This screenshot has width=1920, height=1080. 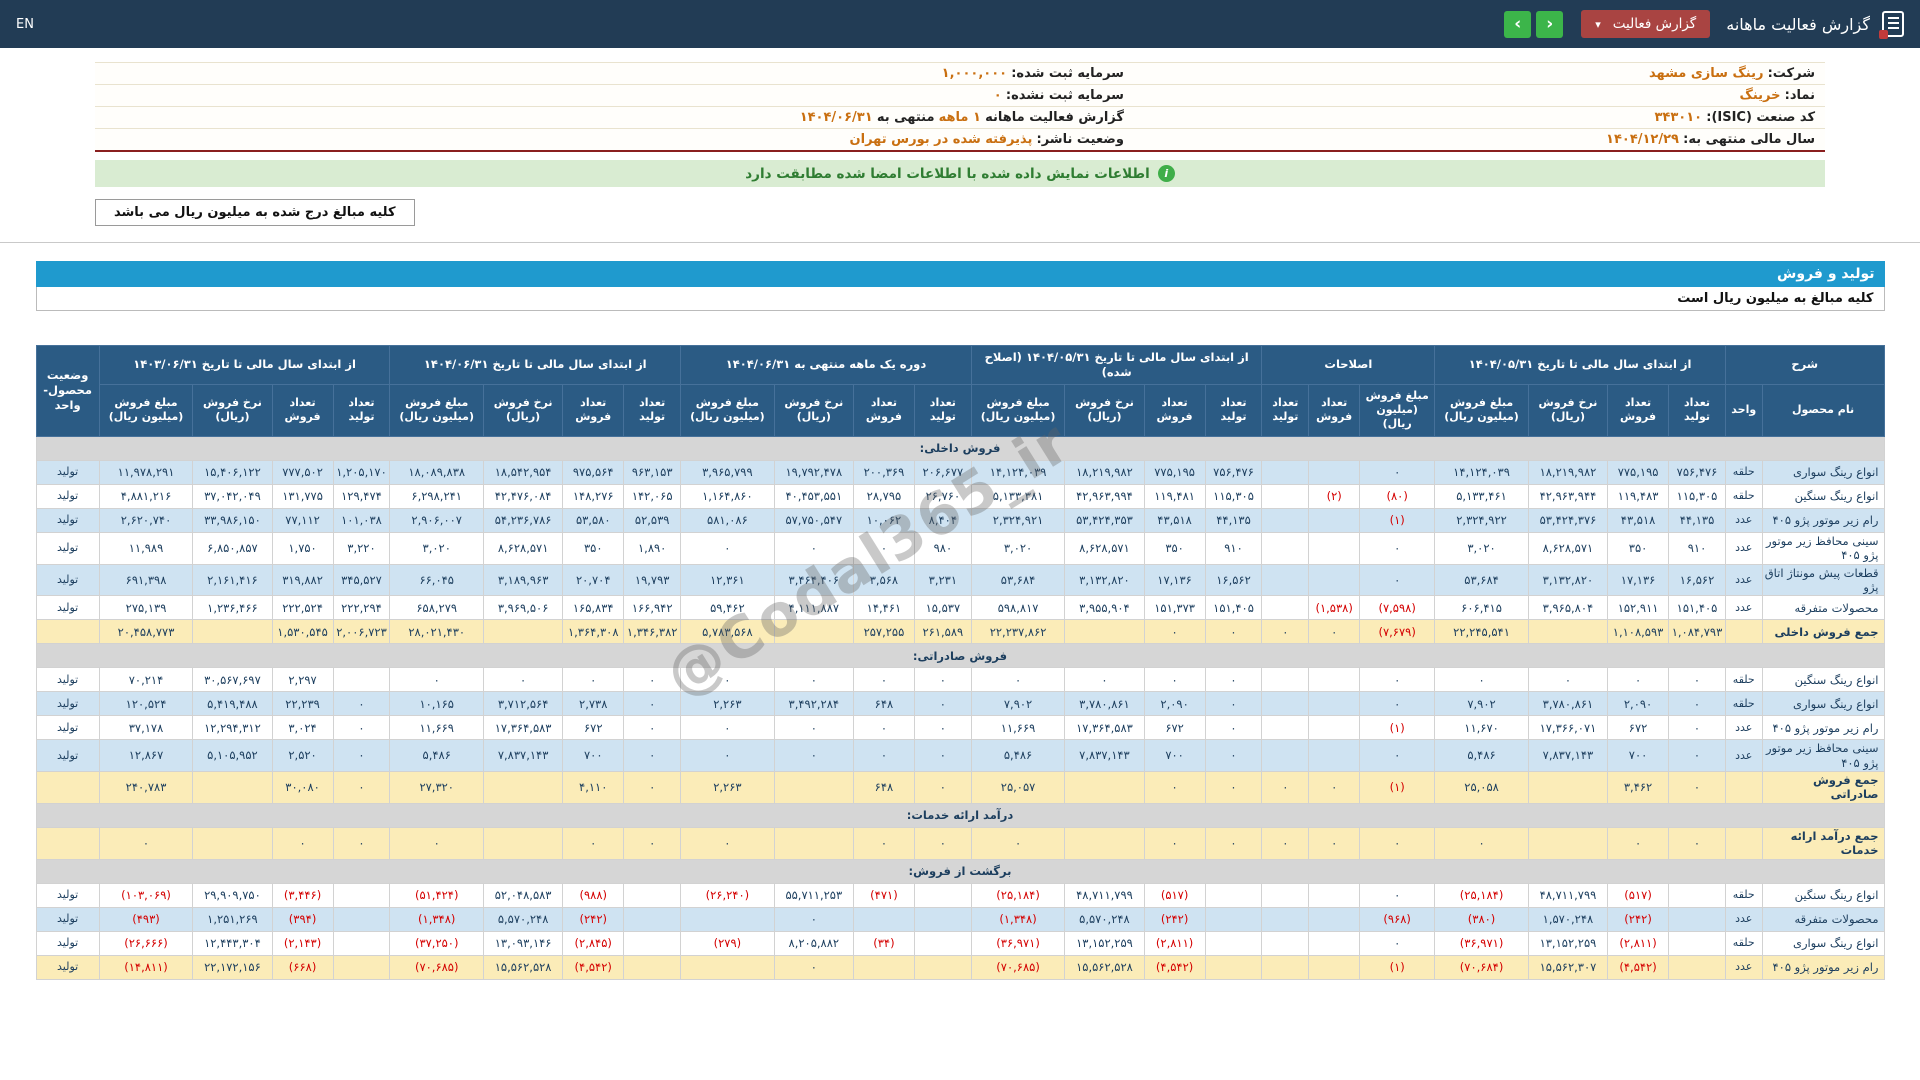 What do you see at coordinates (1823, 756) in the screenshot?
I see `product-name-cell: سینی محافظ زیر موتور پژو ۴۰۵` at bounding box center [1823, 756].